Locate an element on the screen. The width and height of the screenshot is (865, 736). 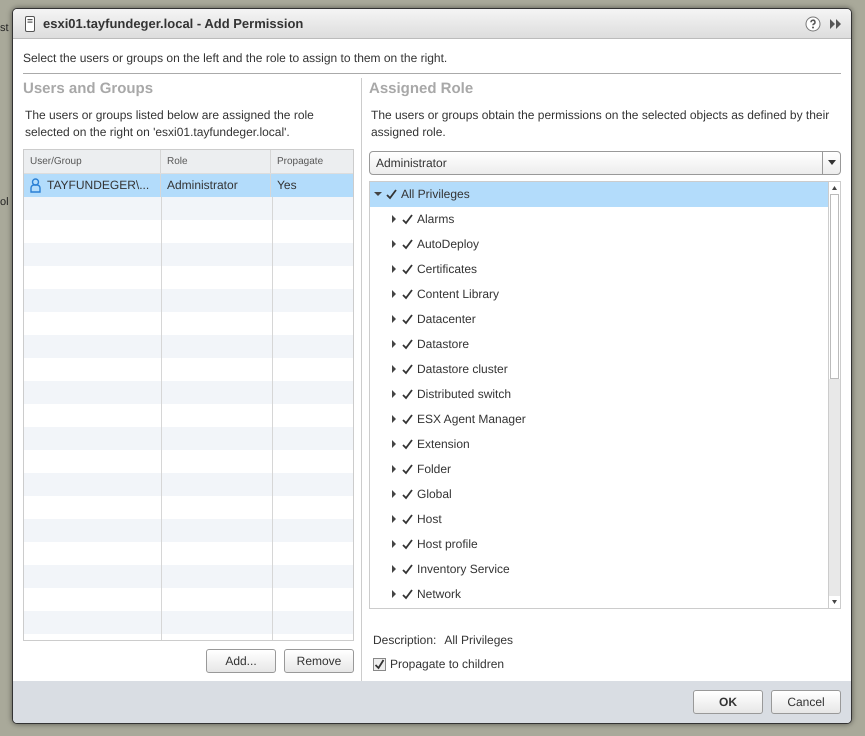
description-value: All Privileges is located at coordinates (479, 640).